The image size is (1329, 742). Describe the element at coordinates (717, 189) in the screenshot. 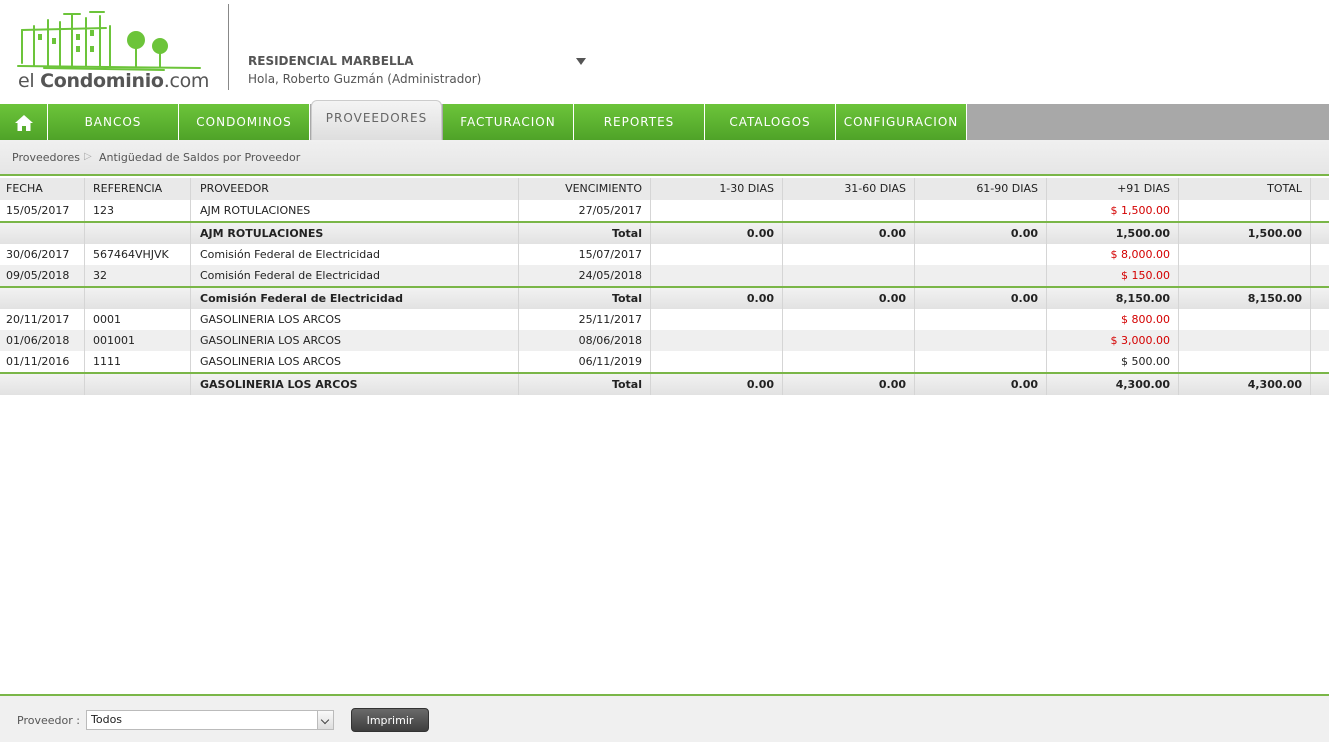

I see `col-1-30: 1-30 DIAS` at that location.